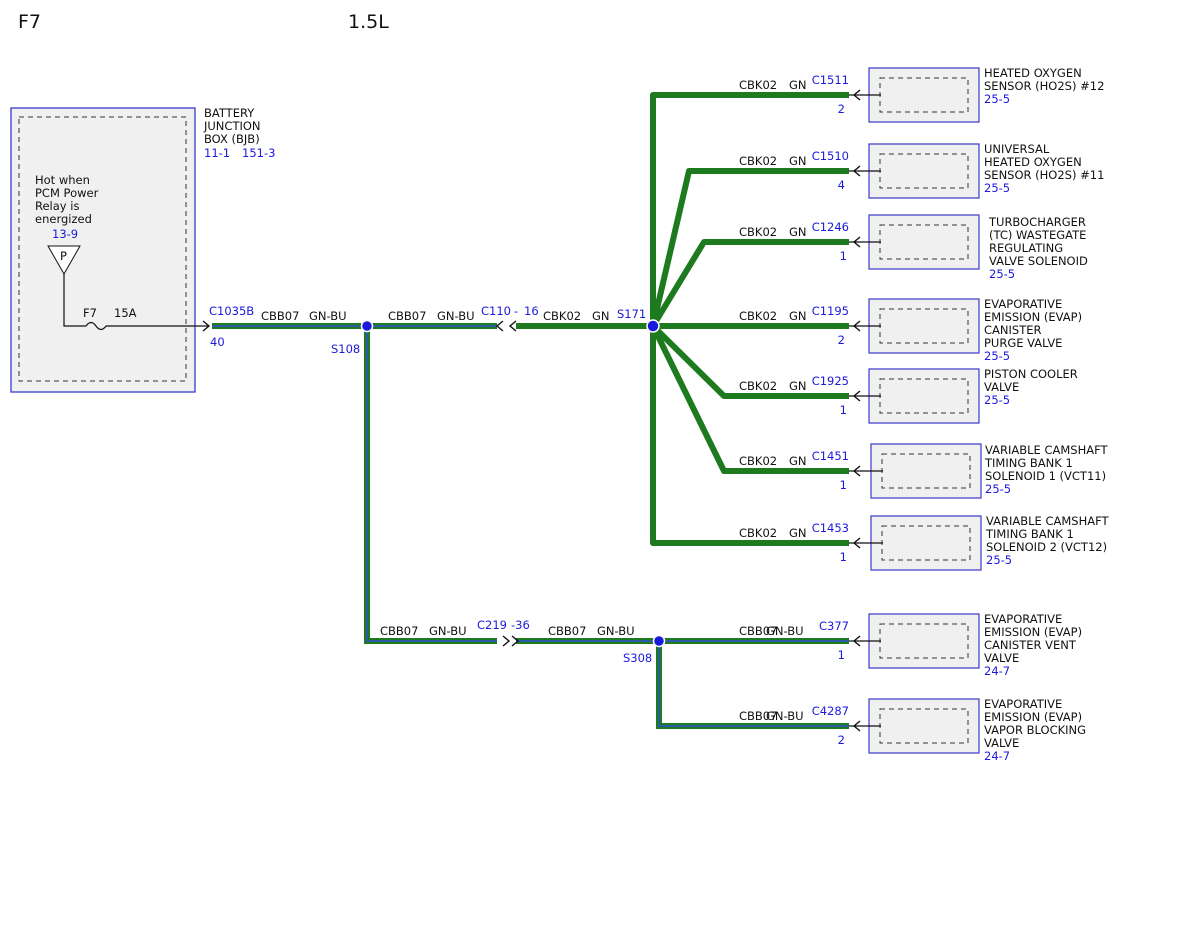 Image resolution: width=1200 pixels, height=927 pixels. What do you see at coordinates (924, 396) in the screenshot?
I see `load-box-c1925` at bounding box center [924, 396].